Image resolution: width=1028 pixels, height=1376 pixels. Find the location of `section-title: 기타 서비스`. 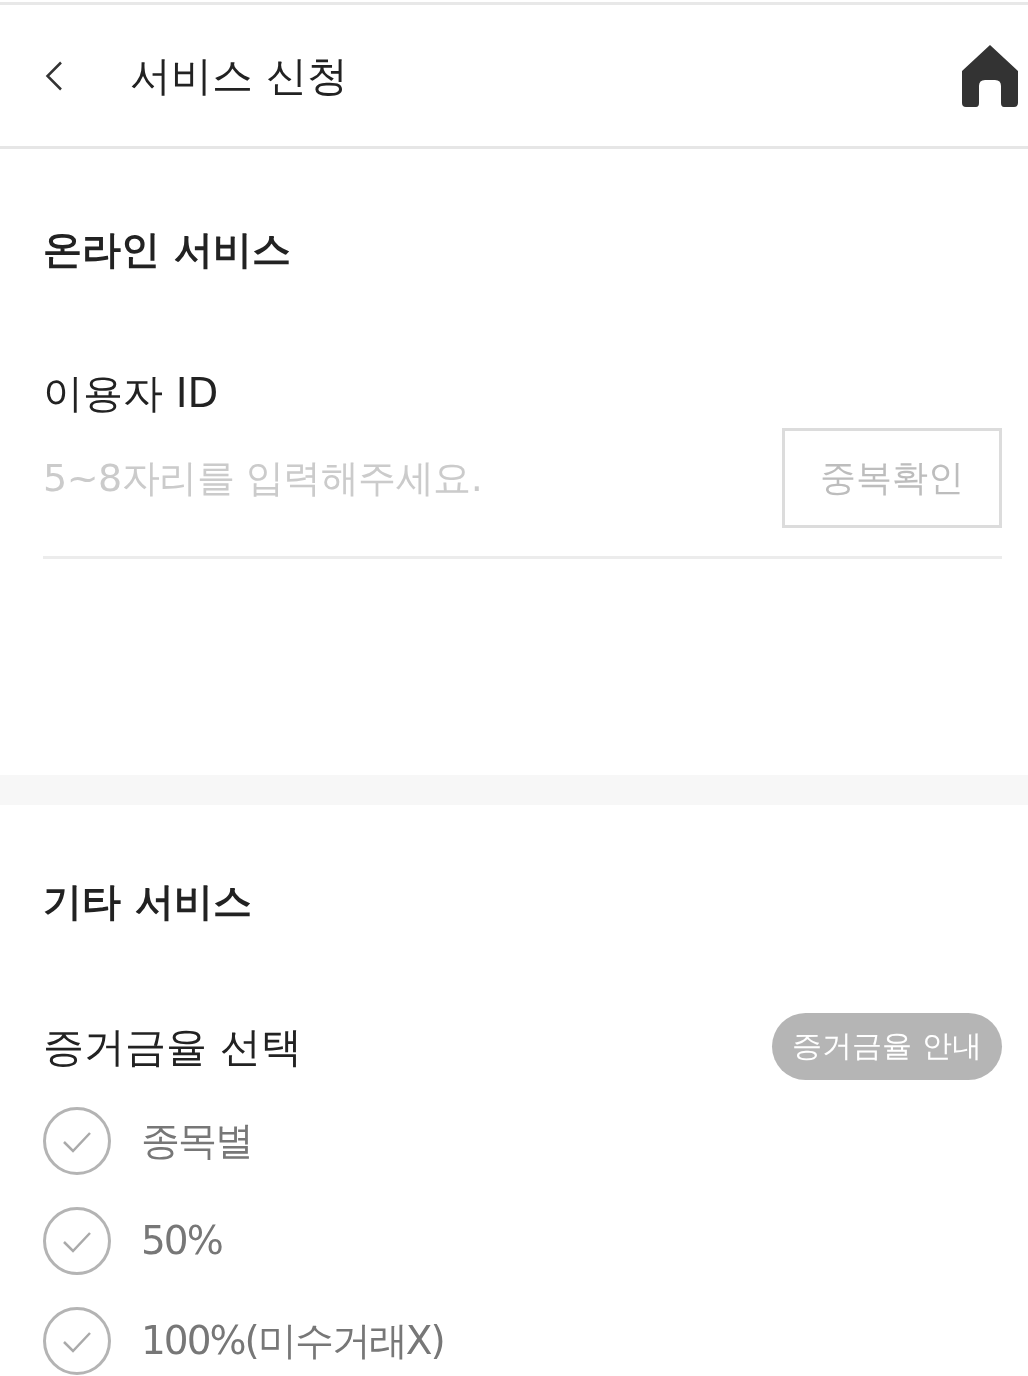

section-title: 기타 서비스 is located at coordinates (147, 902).